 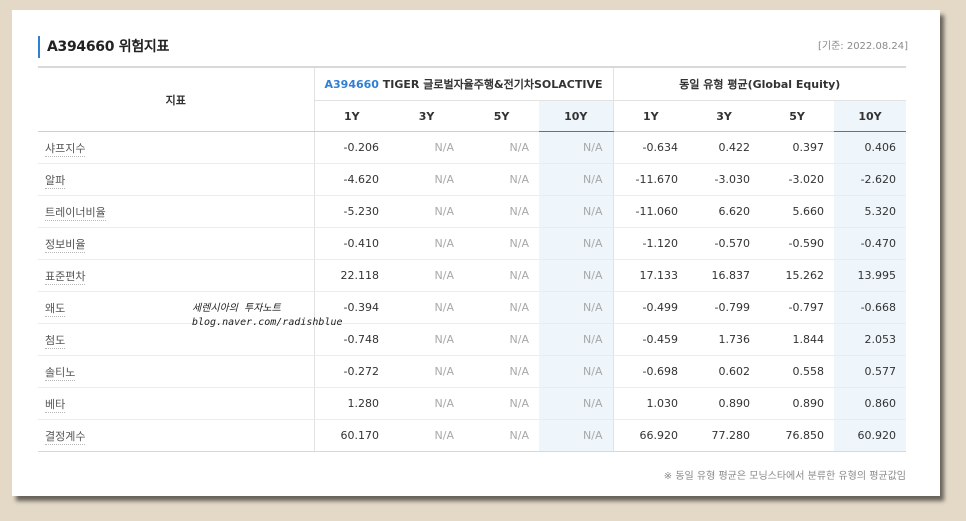 I want to click on value-cell: 1.844, so click(x=797, y=339).